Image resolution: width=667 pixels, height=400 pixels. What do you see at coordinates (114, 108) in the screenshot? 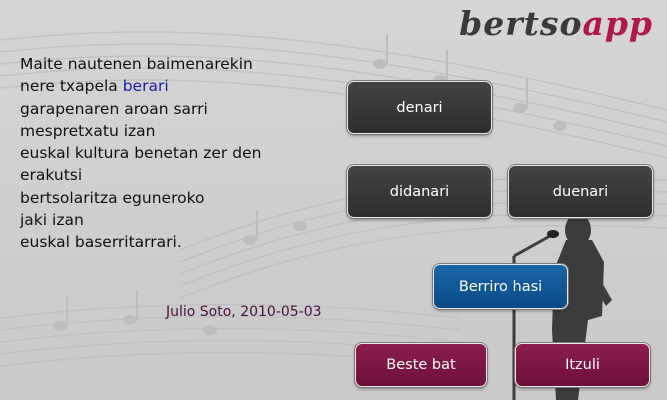
I see `verse-line-text: garapenaren aroan sarri` at bounding box center [114, 108].